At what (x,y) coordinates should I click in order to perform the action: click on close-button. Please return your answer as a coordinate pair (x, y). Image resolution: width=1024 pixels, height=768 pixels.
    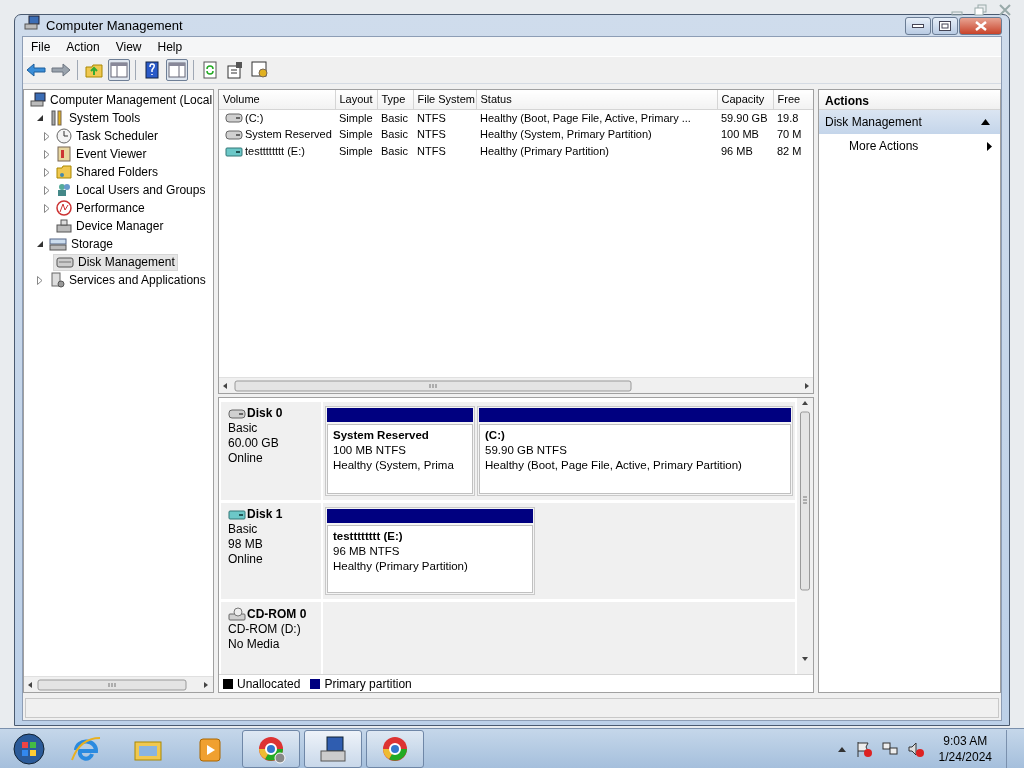
    Looking at the image, I should click on (980, 25).